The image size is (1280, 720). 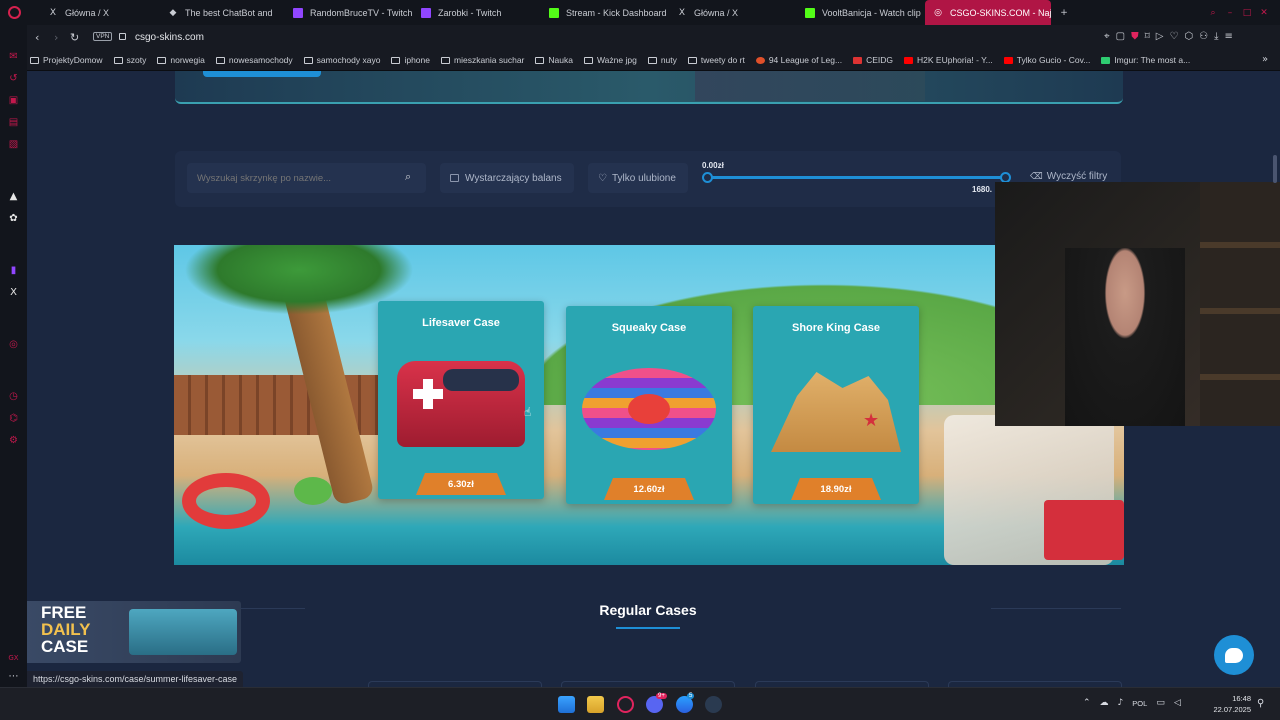 What do you see at coordinates (605, 12) in the screenshot?
I see `tab-item: Stream - Kick Dashboard` at bounding box center [605, 12].